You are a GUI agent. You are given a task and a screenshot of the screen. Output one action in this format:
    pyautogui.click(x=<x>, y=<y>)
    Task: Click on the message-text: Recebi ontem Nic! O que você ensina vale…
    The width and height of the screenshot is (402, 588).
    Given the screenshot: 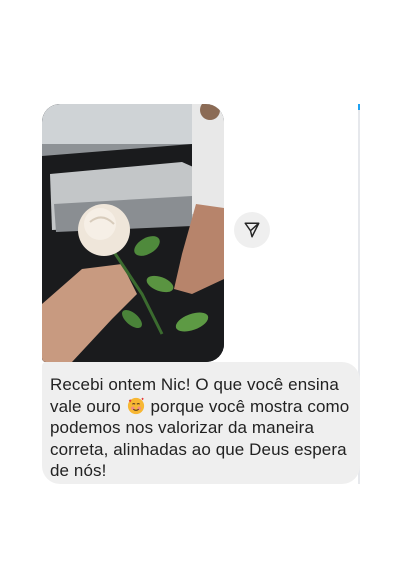 What is the action you would take?
    pyautogui.click(x=200, y=428)
    